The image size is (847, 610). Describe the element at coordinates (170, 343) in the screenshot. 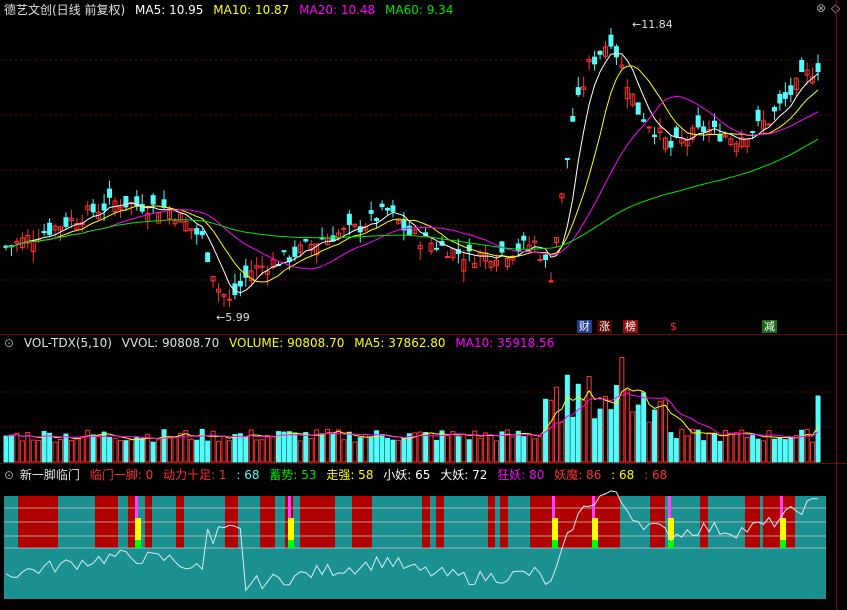

I see `vvol-readout: VVOL: 90808.70` at that location.